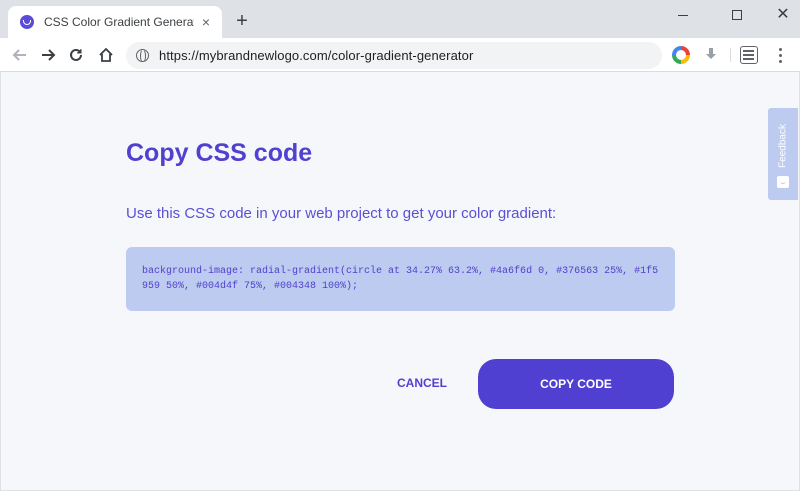 The width and height of the screenshot is (800, 491). I want to click on home-icon, so click(106, 54).